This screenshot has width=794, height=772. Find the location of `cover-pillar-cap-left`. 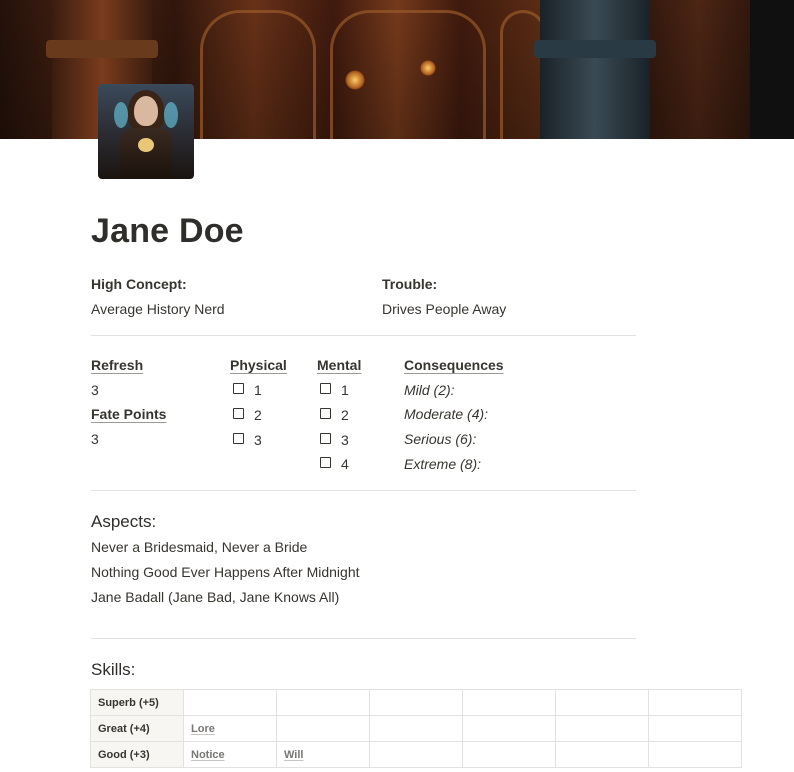

cover-pillar-cap-left is located at coordinates (102, 49).